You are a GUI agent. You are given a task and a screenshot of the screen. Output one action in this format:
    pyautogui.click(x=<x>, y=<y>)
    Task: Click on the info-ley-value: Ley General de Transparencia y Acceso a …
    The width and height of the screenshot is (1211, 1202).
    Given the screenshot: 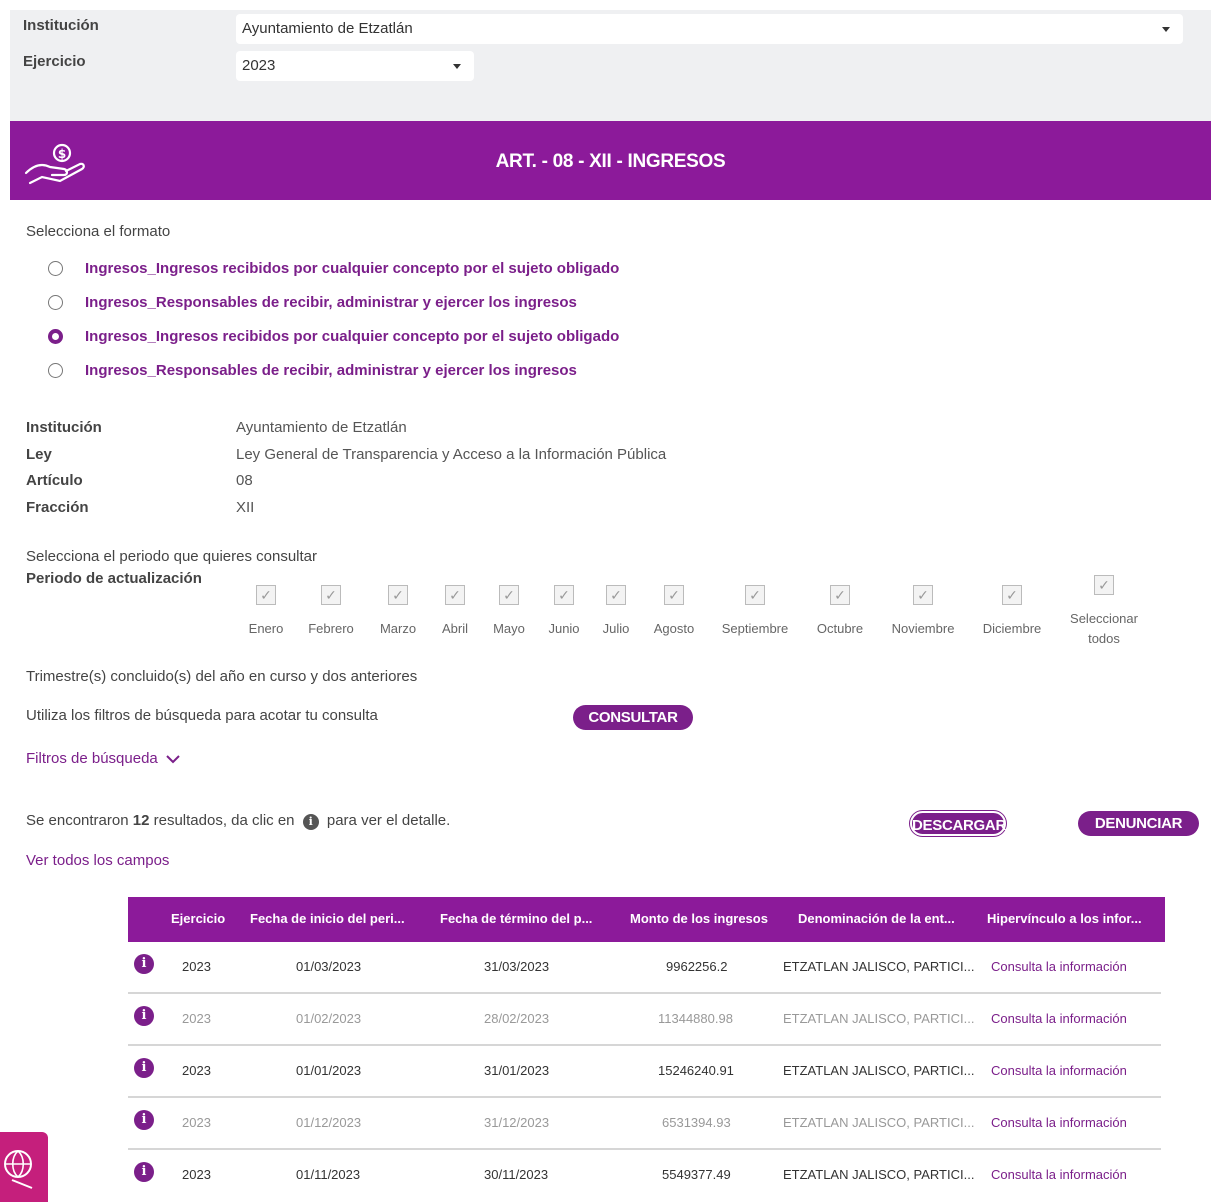 What is the action you would take?
    pyautogui.click(x=451, y=454)
    